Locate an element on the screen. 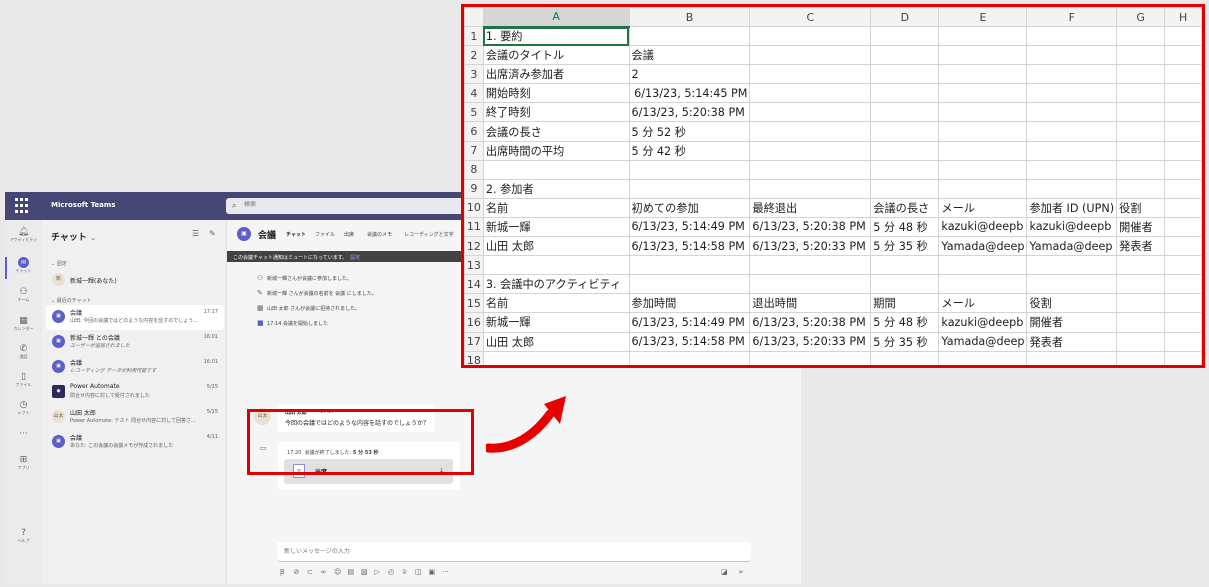 The width and height of the screenshot is (1209, 587). cell: 開始時刻 is located at coordinates (556, 93).